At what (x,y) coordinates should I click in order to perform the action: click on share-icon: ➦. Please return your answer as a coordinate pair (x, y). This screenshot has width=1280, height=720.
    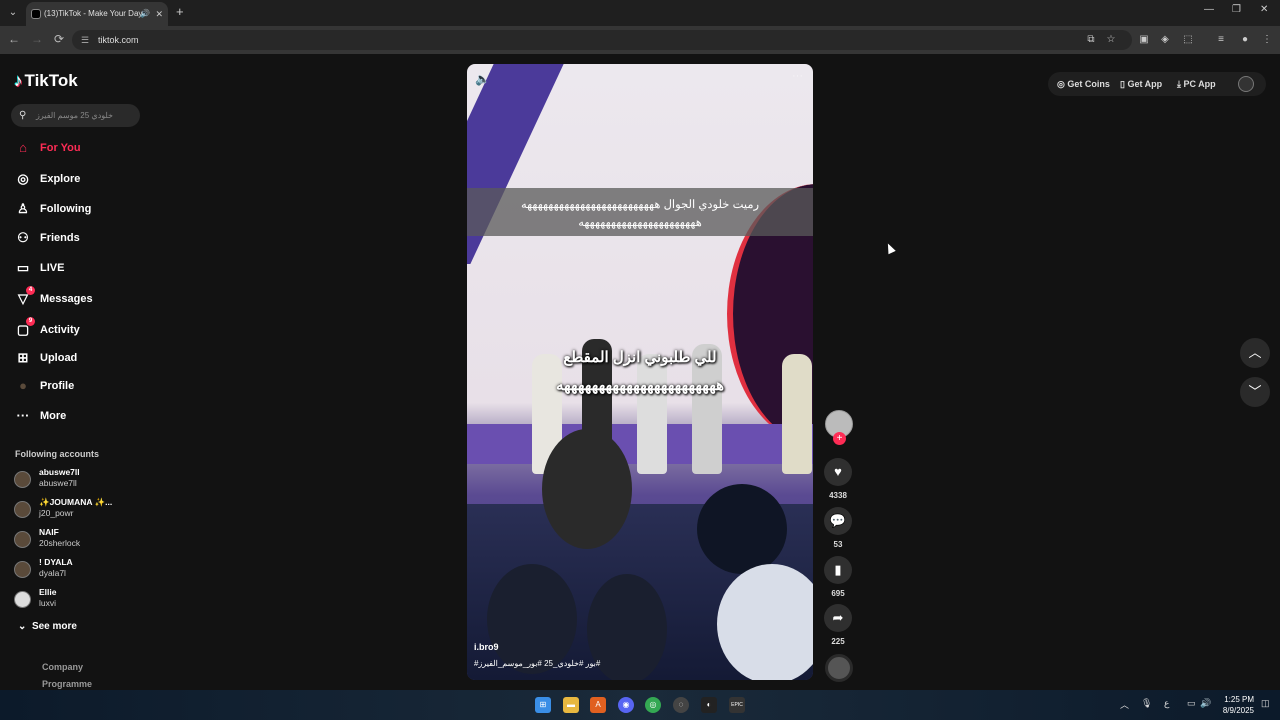
    Looking at the image, I should click on (838, 618).